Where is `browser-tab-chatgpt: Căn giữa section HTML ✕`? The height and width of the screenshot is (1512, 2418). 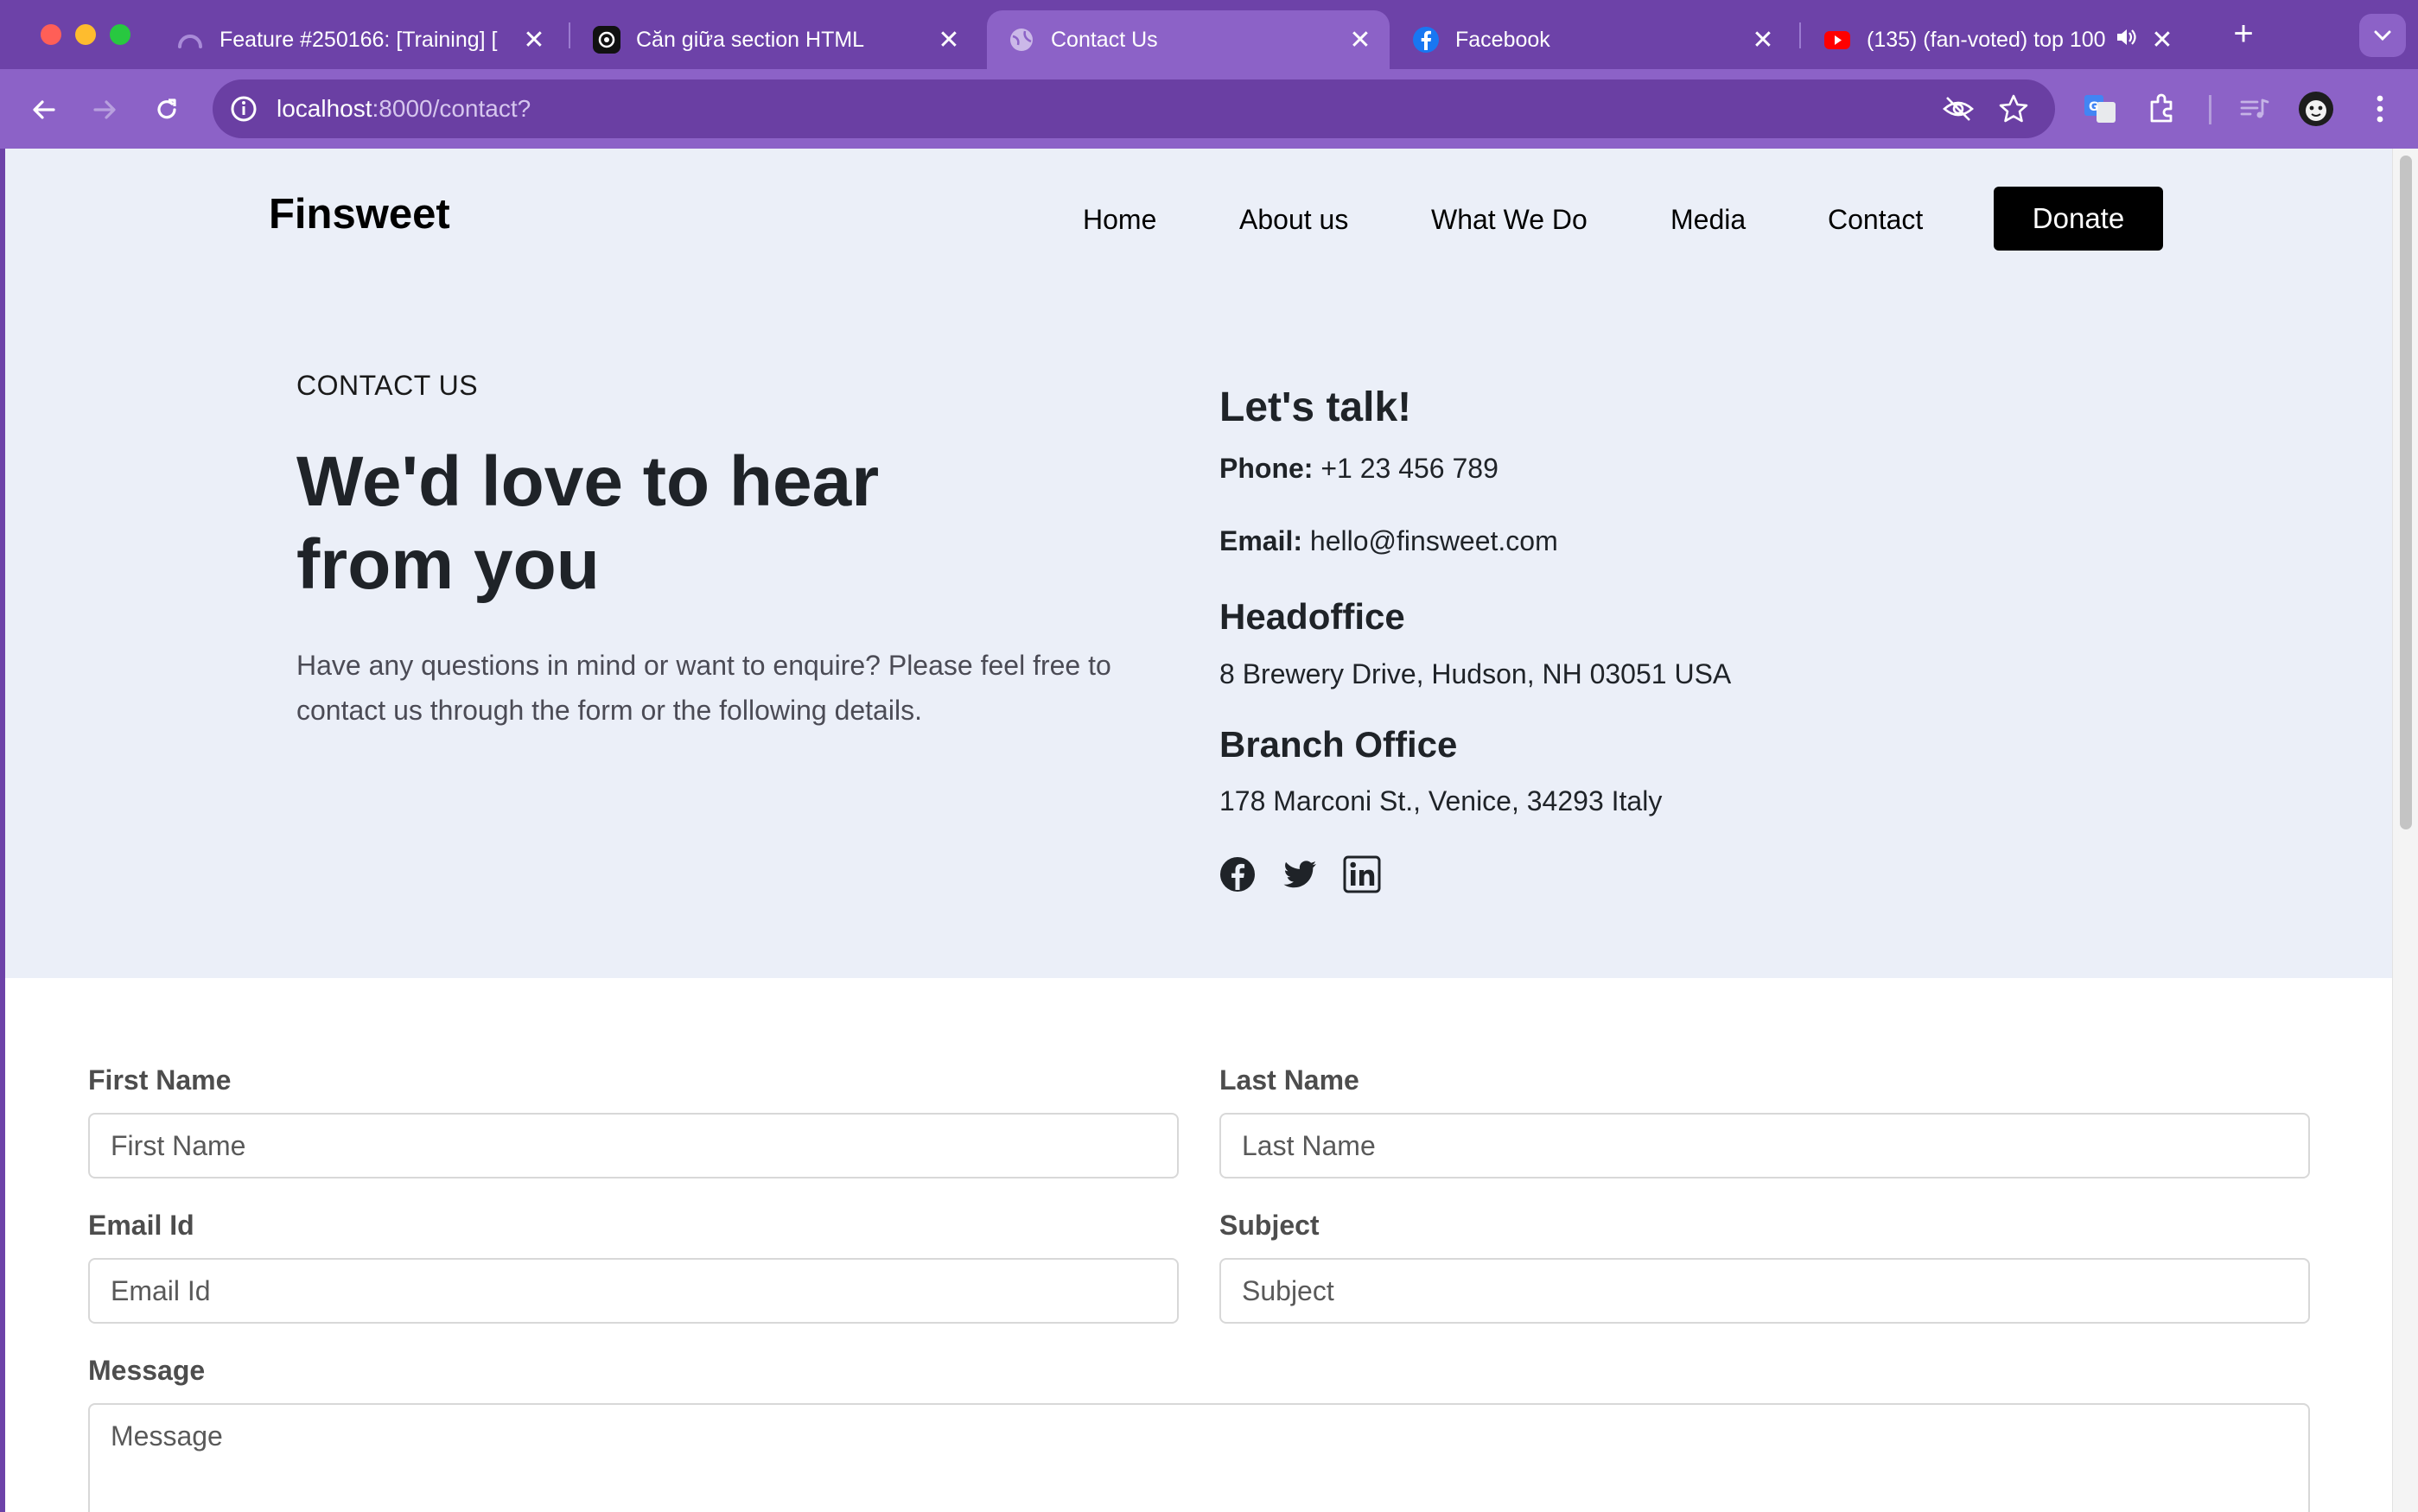
browser-tab-chatgpt: Căn giữa section HTML ✕ is located at coordinates (775, 39).